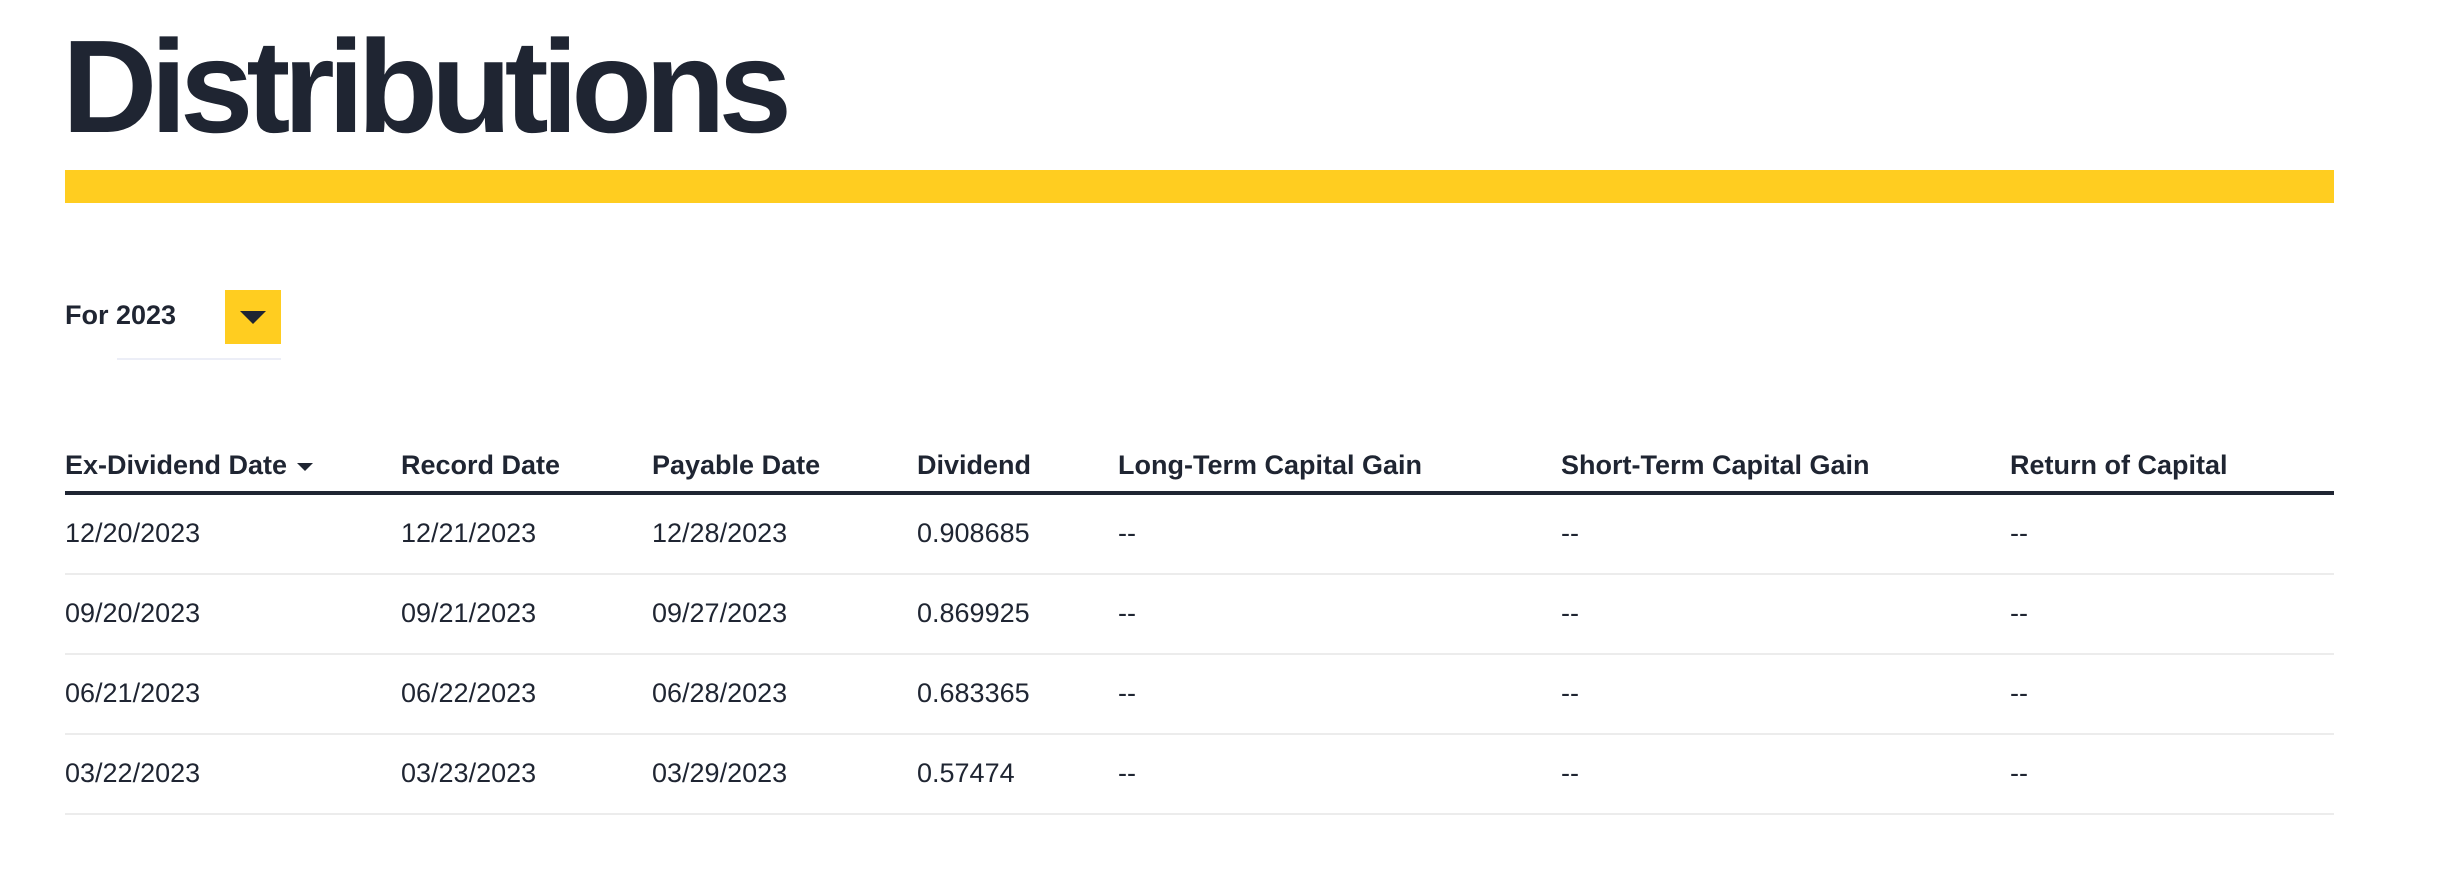  Describe the element at coordinates (736, 465) in the screenshot. I see `header-payable-date: Payable Date` at that location.